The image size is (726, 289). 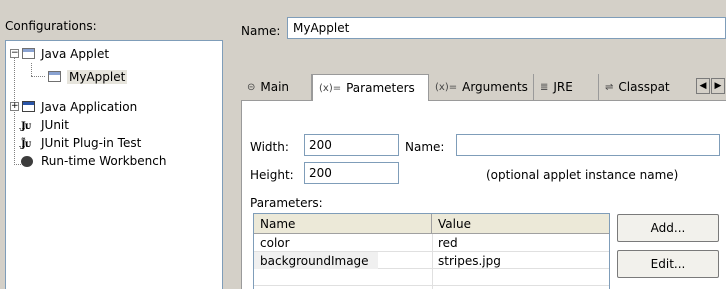 What do you see at coordinates (431, 285) in the screenshot?
I see `row-divider` at bounding box center [431, 285].